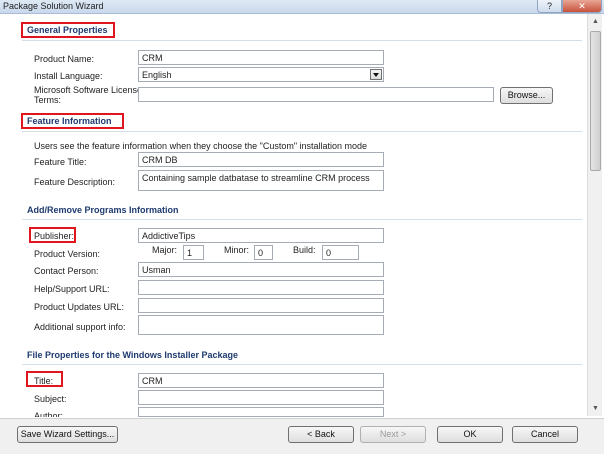  What do you see at coordinates (88, 90) in the screenshot?
I see `license-terms-label-line1: Microsoft Software License` at bounding box center [88, 90].